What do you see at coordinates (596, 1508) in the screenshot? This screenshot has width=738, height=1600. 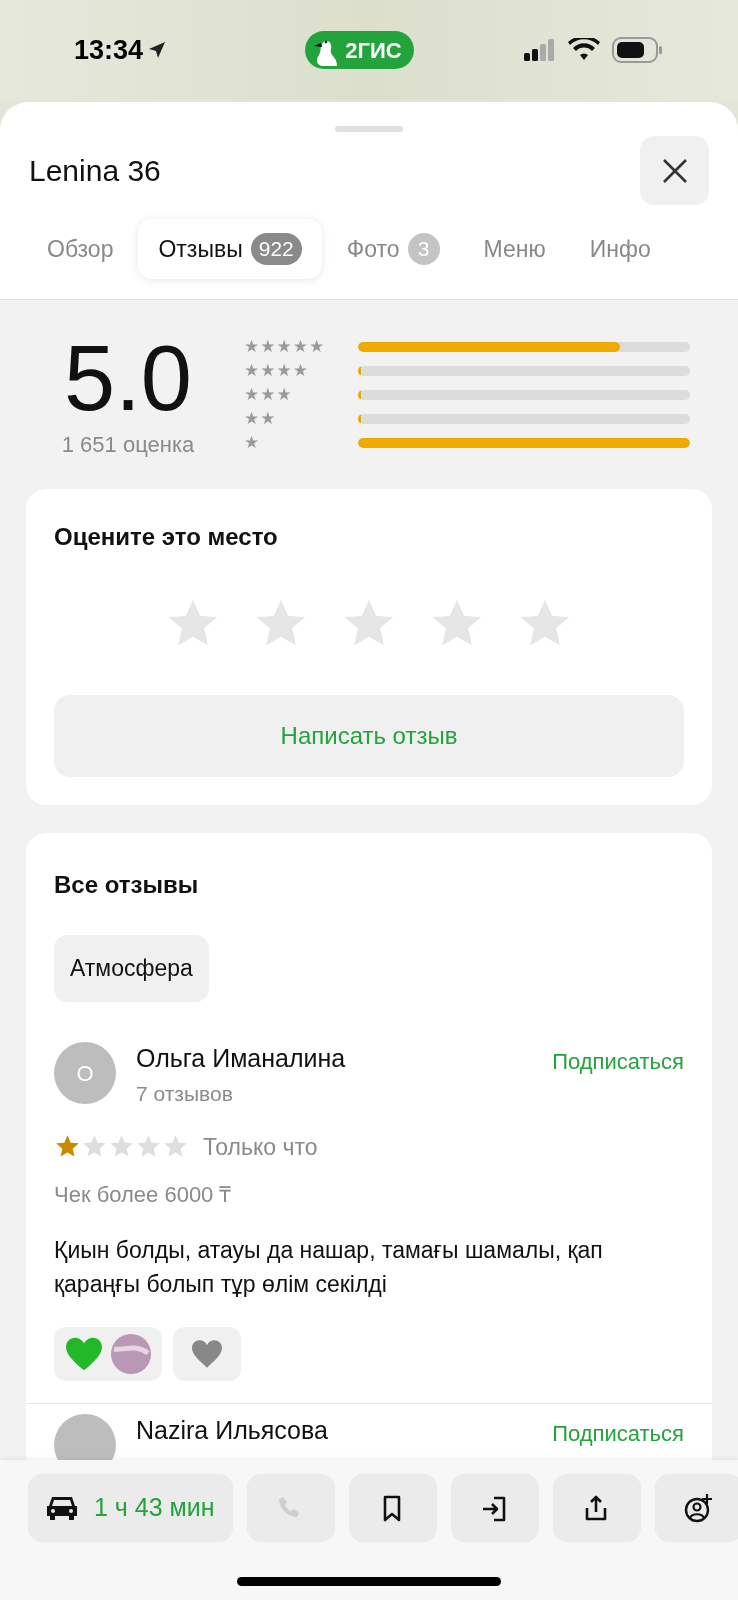 I see `share-button` at bounding box center [596, 1508].